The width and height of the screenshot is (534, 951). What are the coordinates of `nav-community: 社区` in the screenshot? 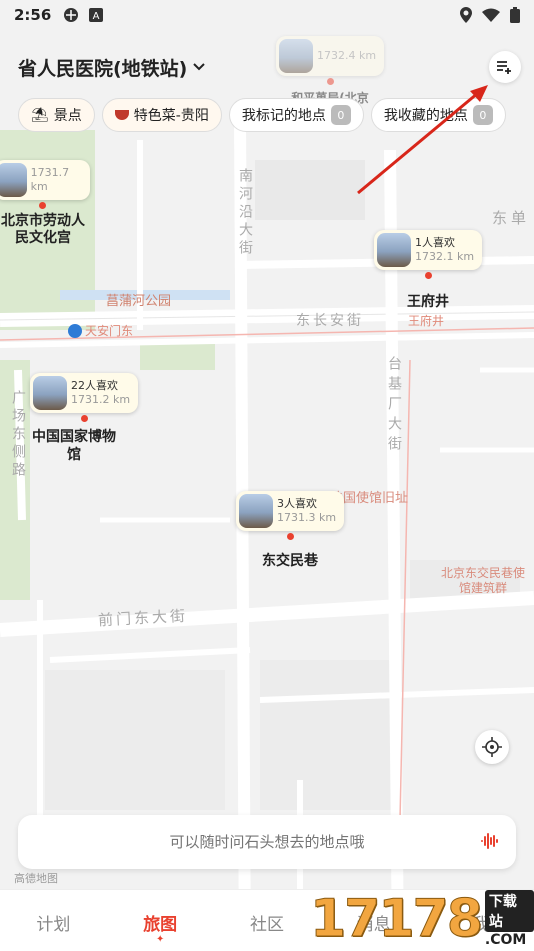 It's located at (267, 912).